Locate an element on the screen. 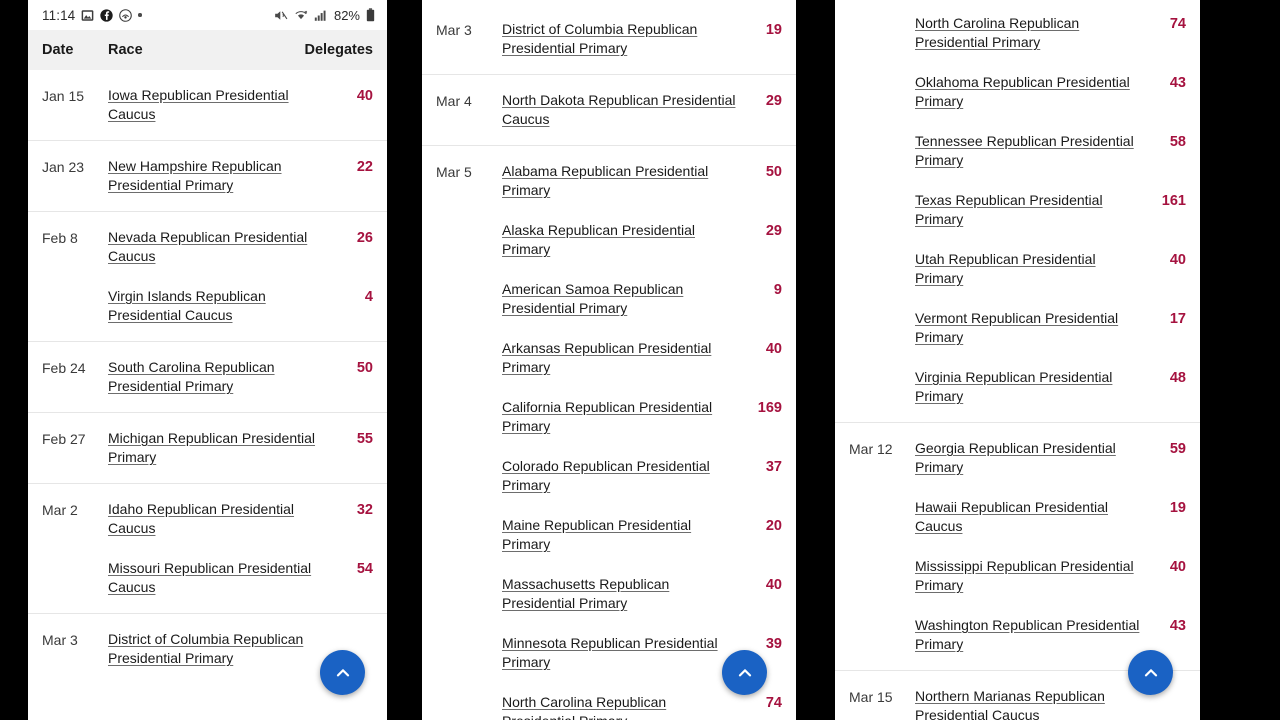  delegate-count: 169 is located at coordinates (769, 408).